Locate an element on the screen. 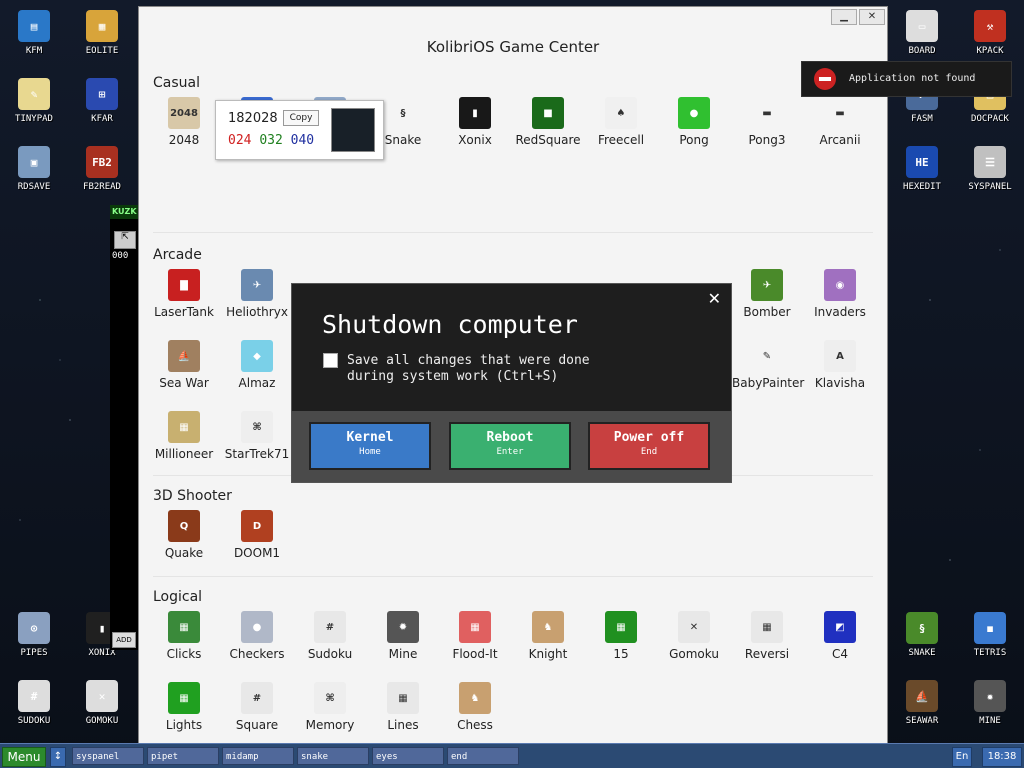  eolite-icon: ▦ is located at coordinates (102, 26).